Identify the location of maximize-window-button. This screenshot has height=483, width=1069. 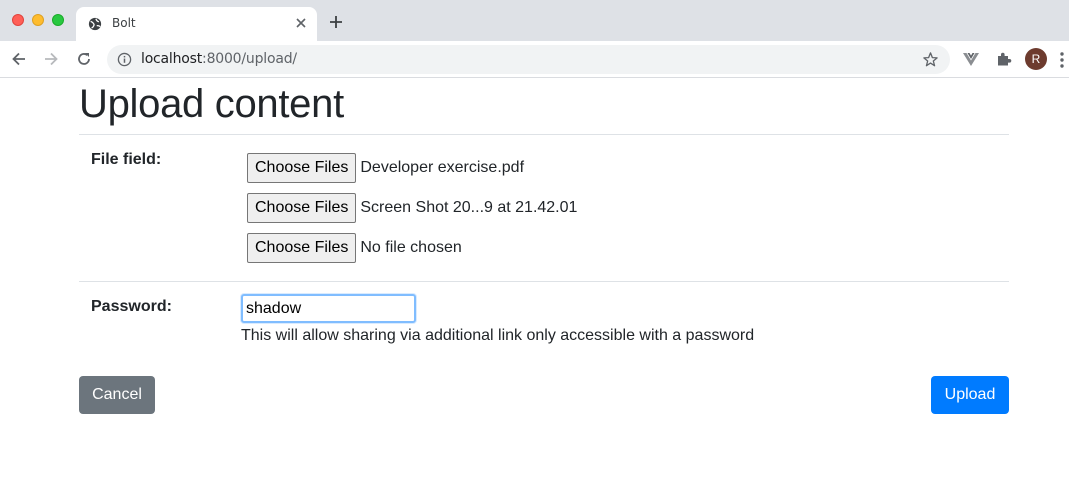
(58, 20).